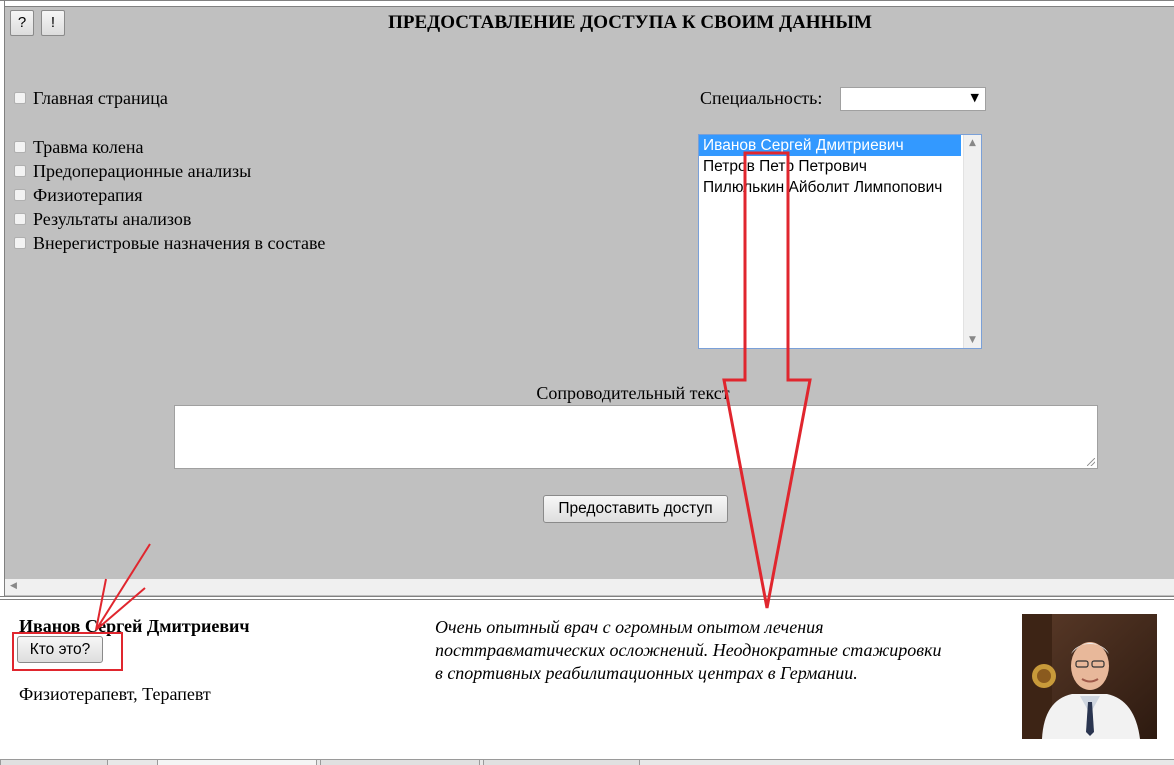  I want to click on main-page-checkbox, so click(20, 98).